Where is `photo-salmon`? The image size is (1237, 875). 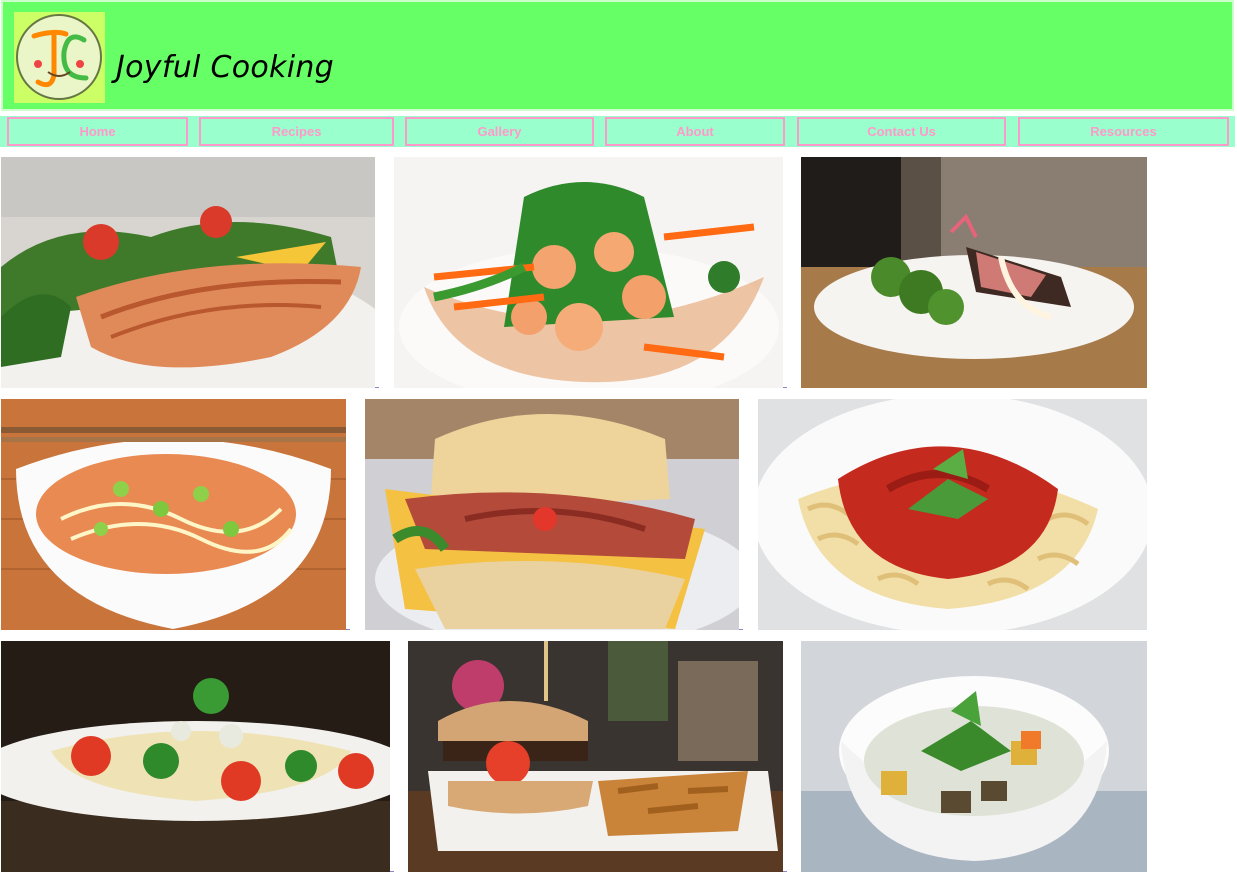
photo-salmon is located at coordinates (188, 272).